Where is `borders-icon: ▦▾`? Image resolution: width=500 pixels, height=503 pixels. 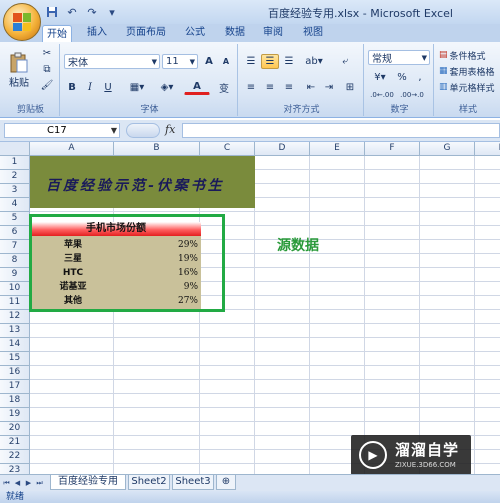
borders-icon: ▦▾ is located at coordinates (137, 87).